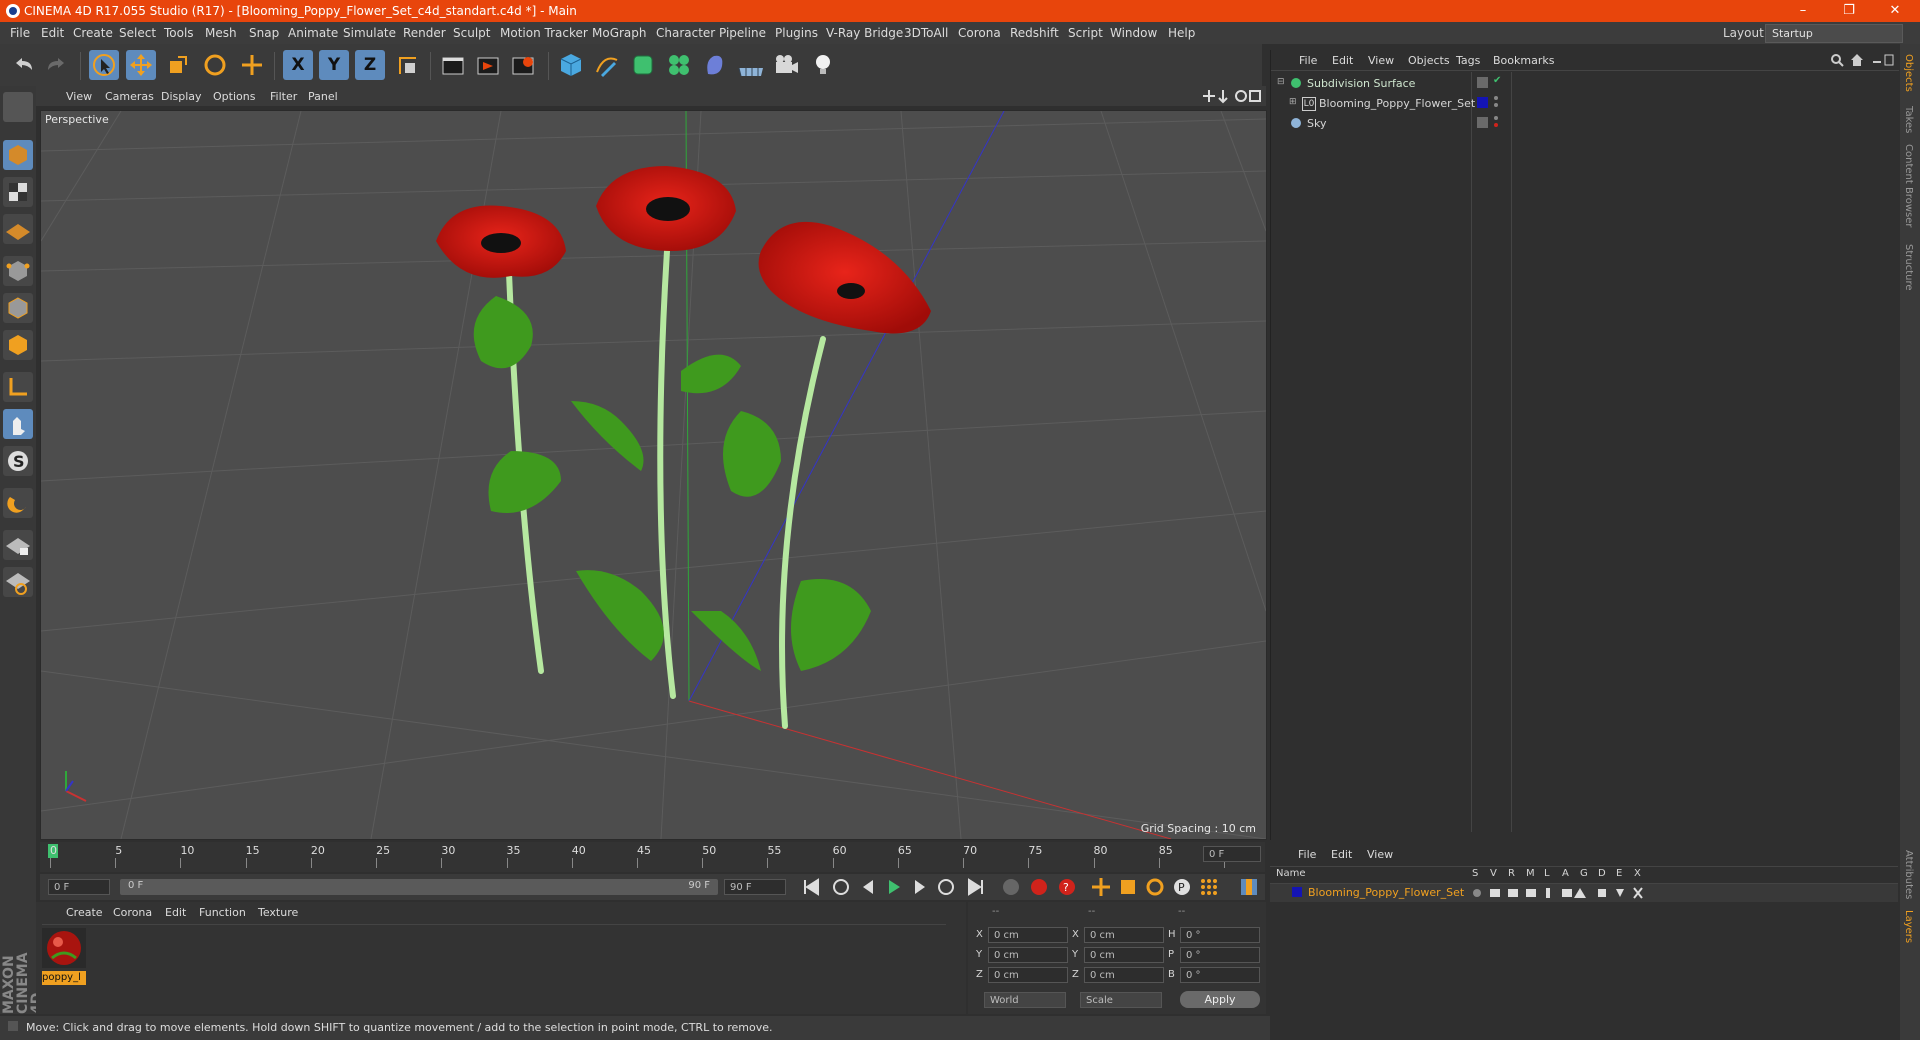 This screenshot has width=1920, height=1040. What do you see at coordinates (1849, 11) in the screenshot?
I see `maximize-button: ❐` at bounding box center [1849, 11].